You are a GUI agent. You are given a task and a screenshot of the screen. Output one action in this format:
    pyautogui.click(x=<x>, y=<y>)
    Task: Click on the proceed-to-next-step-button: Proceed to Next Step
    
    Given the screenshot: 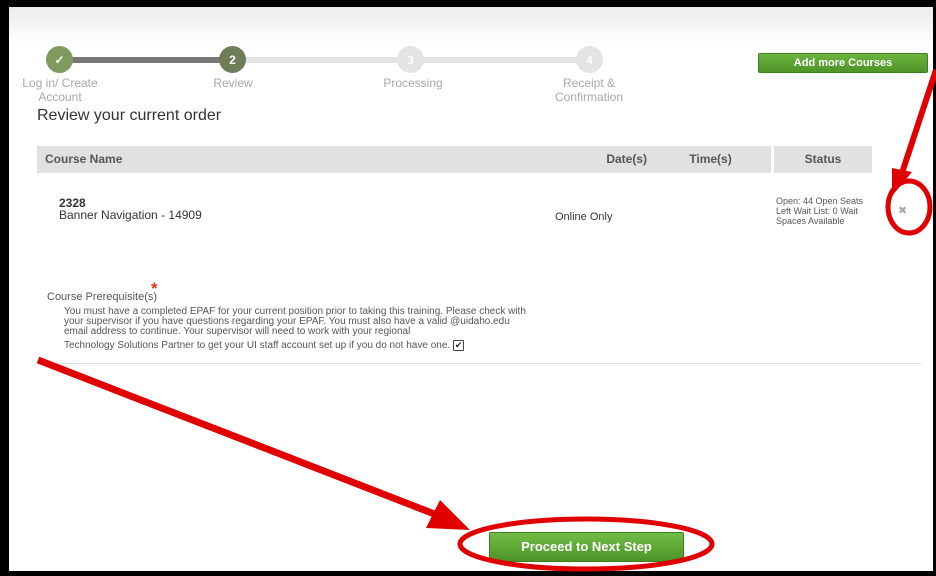 What is the action you would take?
    pyautogui.click(x=586, y=547)
    